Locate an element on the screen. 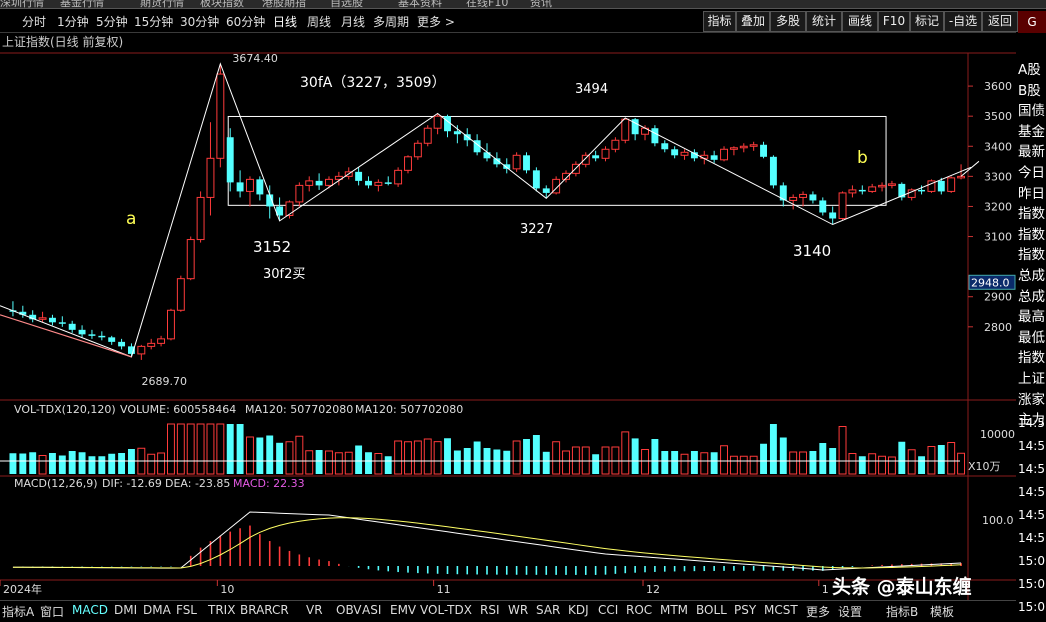 The height and width of the screenshot is (622, 1046). sidebar-item: B股 is located at coordinates (1032, 91).